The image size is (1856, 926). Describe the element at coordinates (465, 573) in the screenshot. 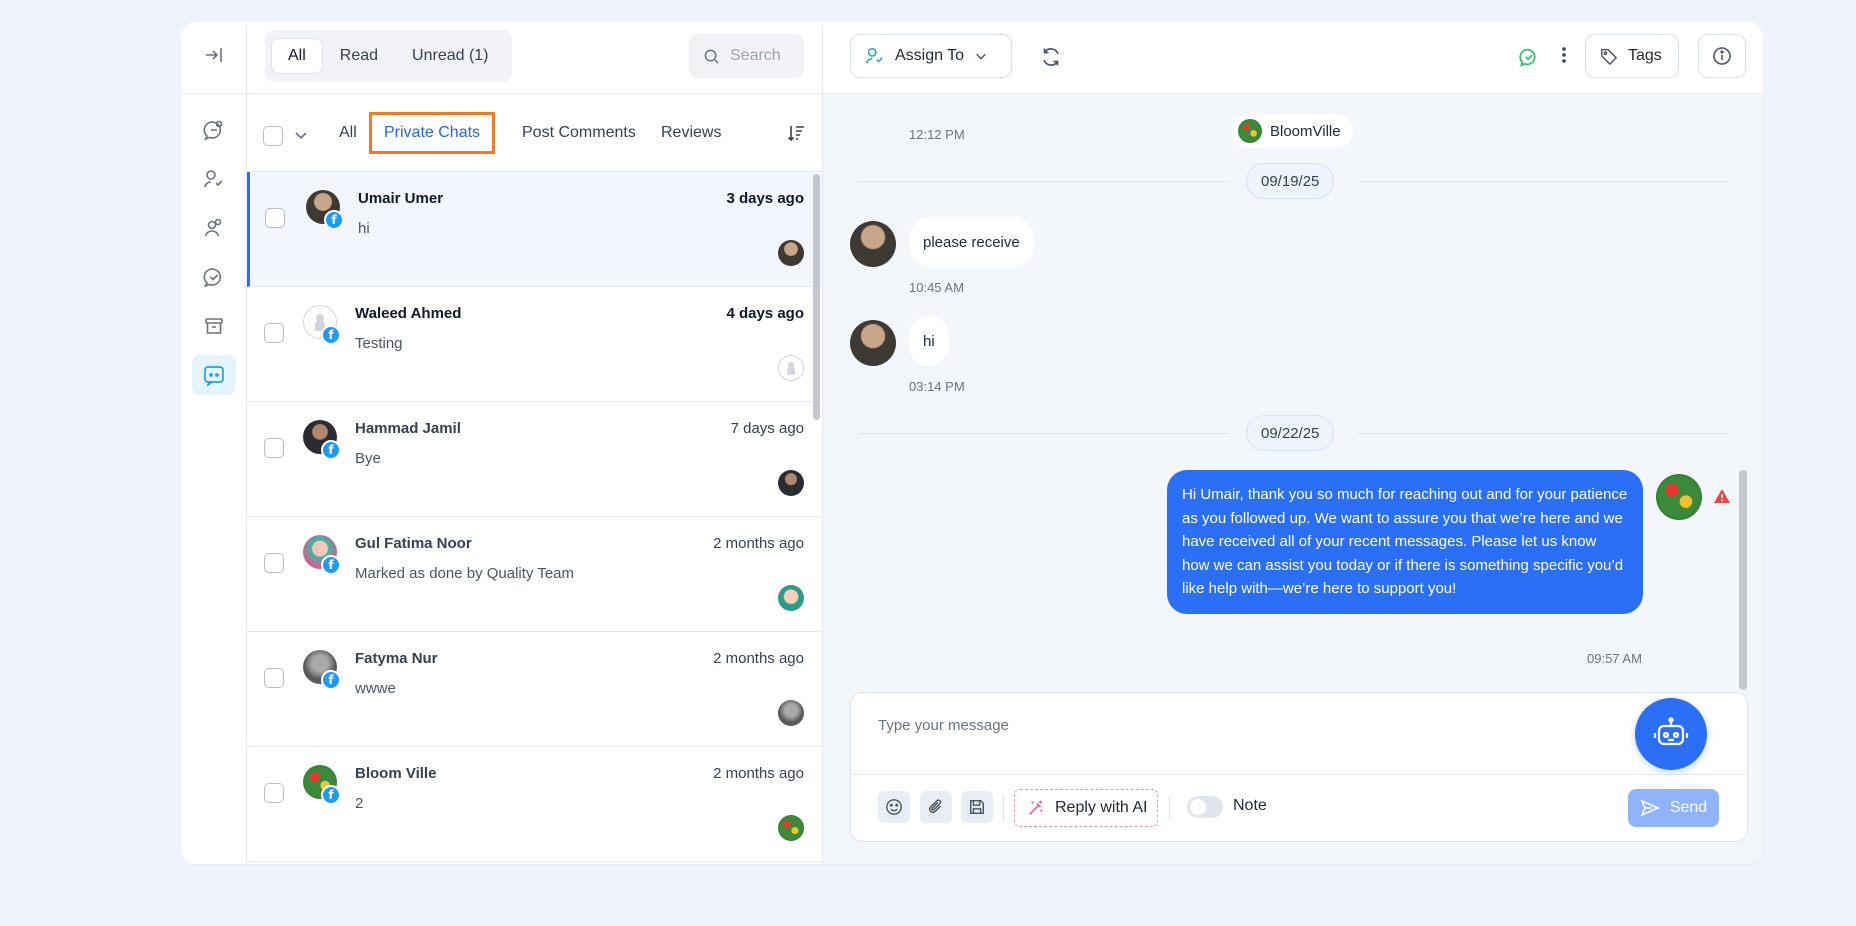

I see `last-message: Marked as done by Quality Team` at that location.